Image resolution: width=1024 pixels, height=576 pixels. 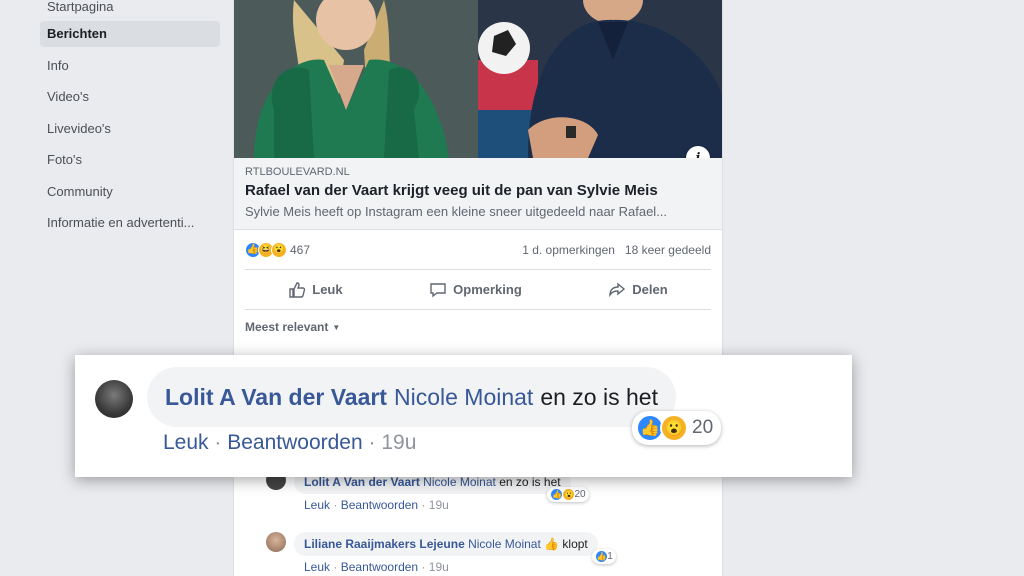 What do you see at coordinates (487, 289) in the screenshot?
I see `comment-label: Opmerking` at bounding box center [487, 289].